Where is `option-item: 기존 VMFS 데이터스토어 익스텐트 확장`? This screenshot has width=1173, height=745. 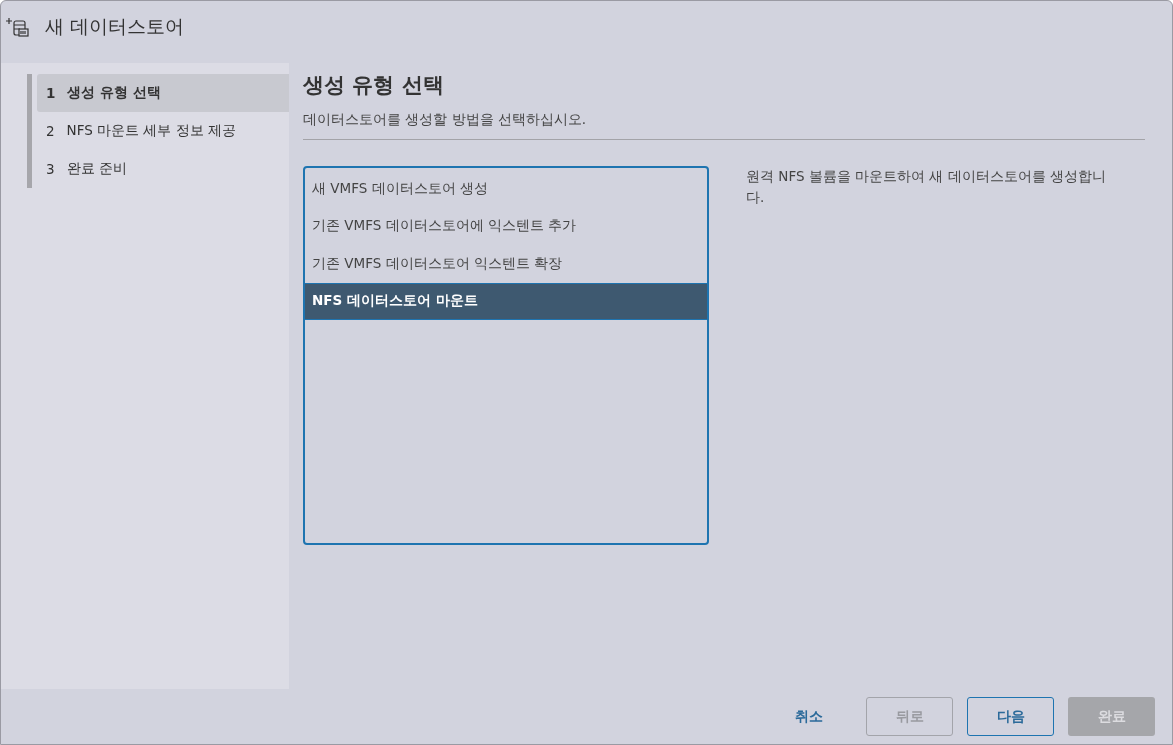
option-item: 기존 VMFS 데이터스토어 익스텐트 확장 is located at coordinates (506, 264).